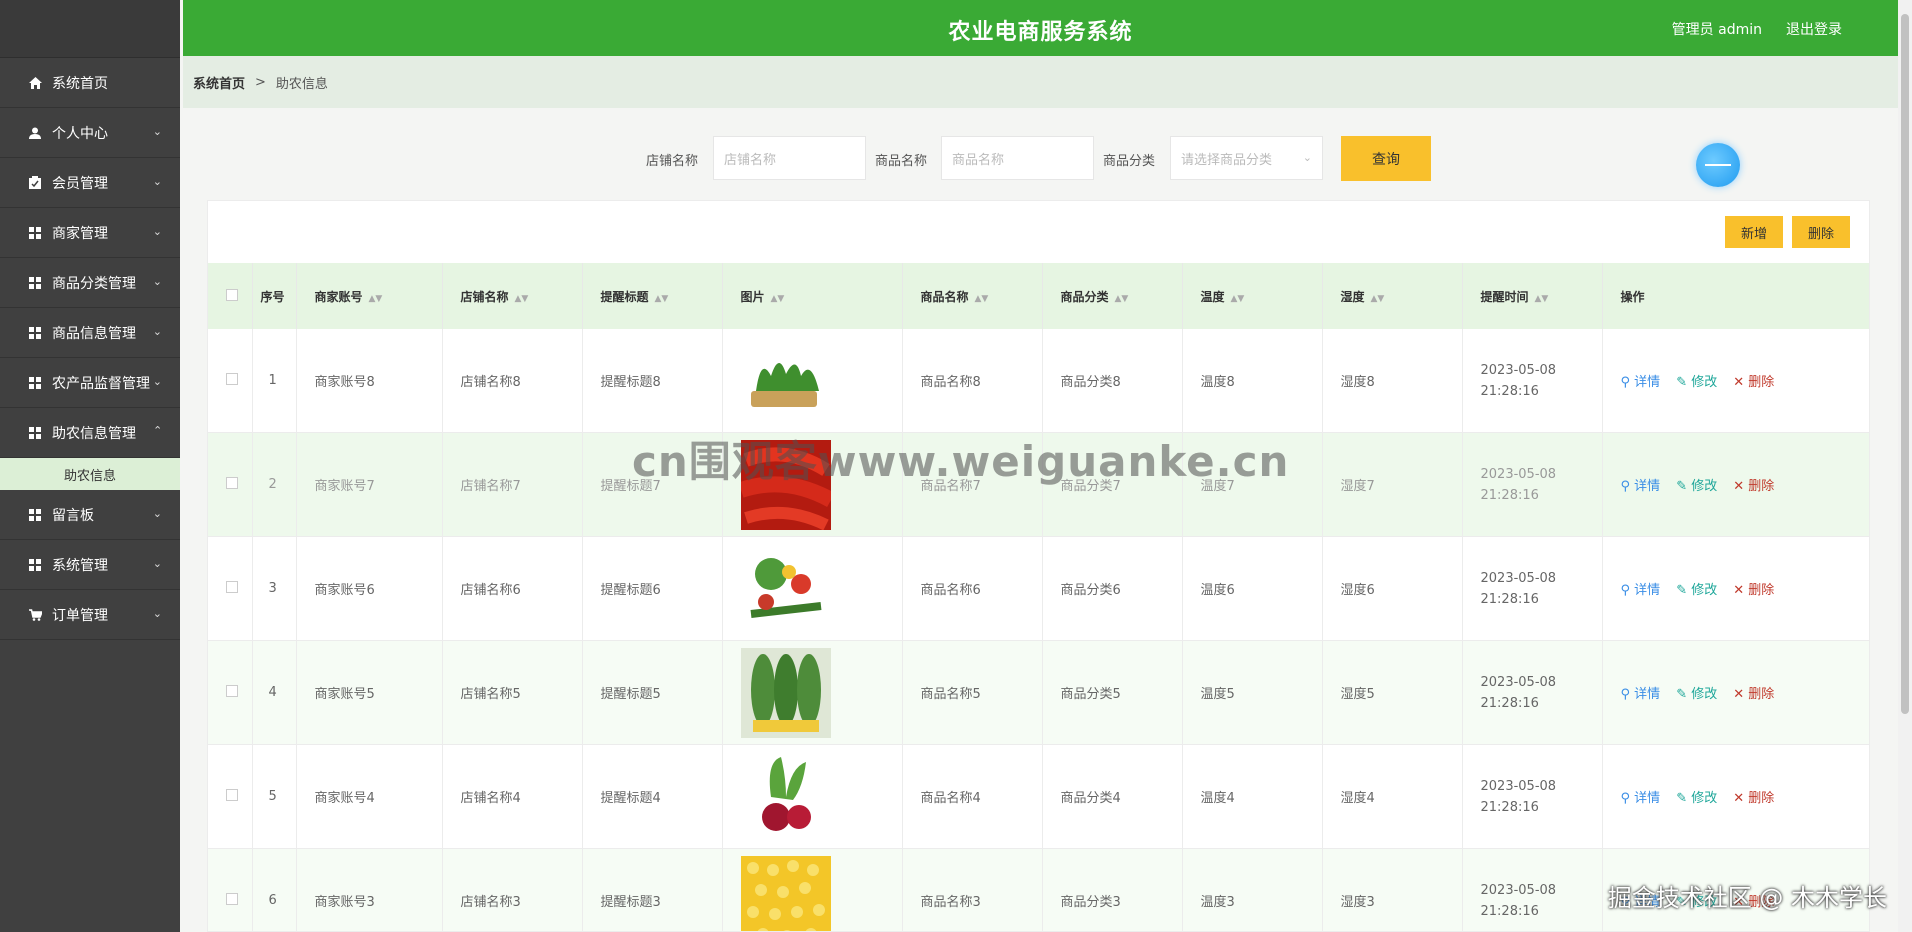  Describe the element at coordinates (1392, 381) in the screenshot. I see `cell-humidity: 湿度8` at that location.